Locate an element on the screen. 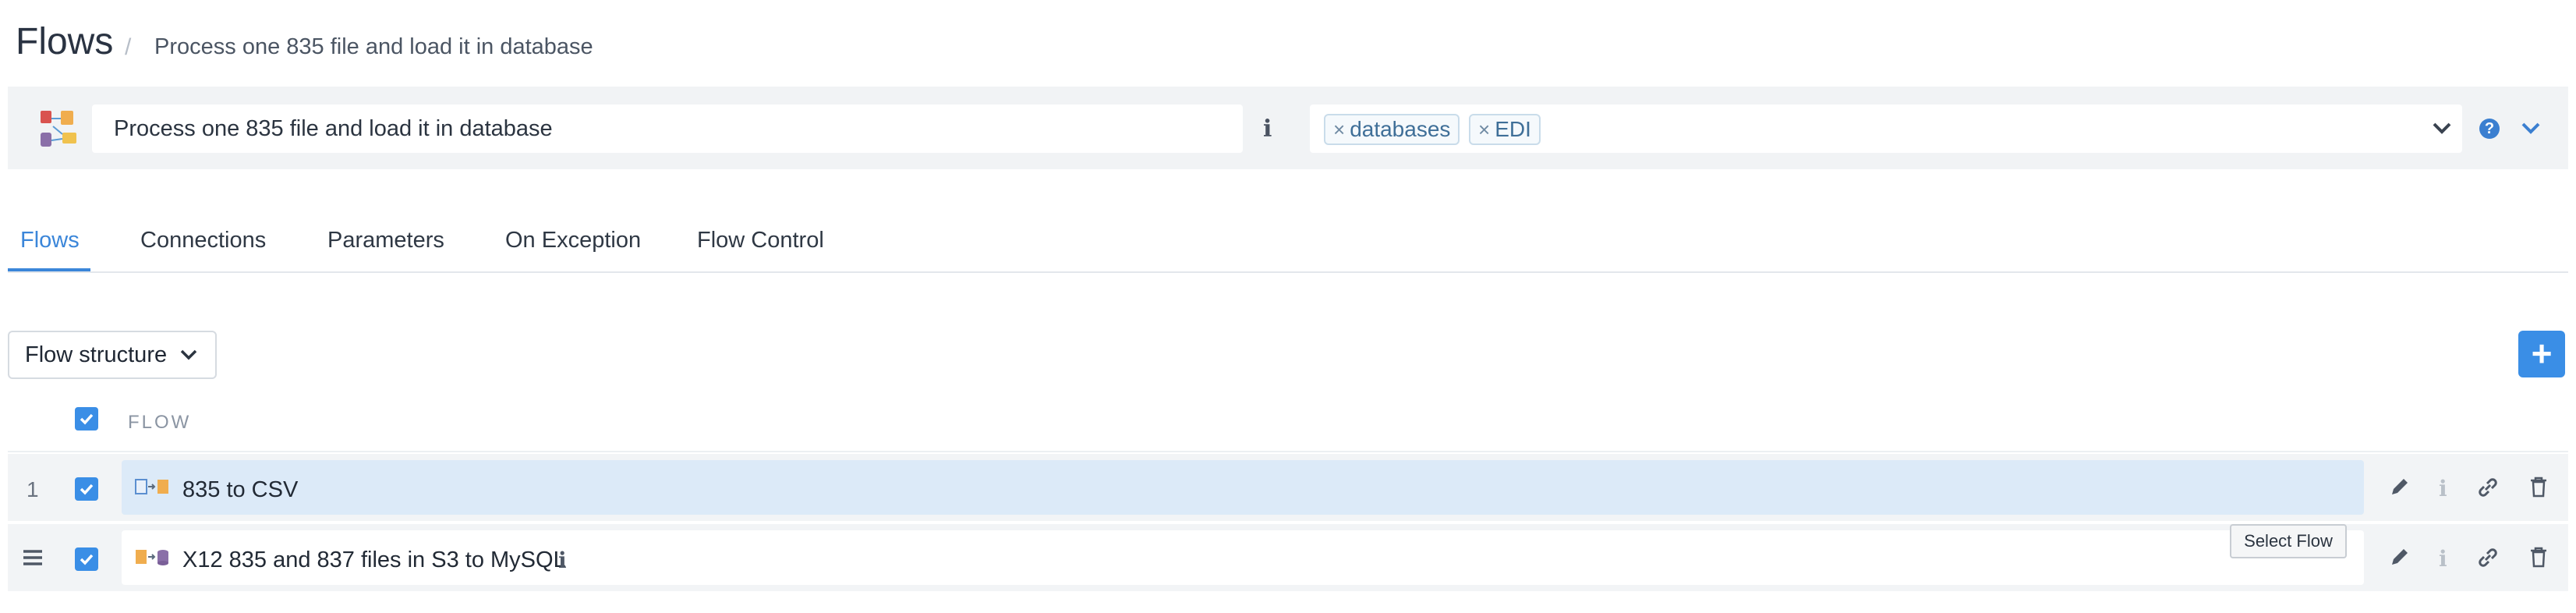 Image resolution: width=2576 pixels, height=613 pixels. select-label: Flow structure is located at coordinates (96, 354).